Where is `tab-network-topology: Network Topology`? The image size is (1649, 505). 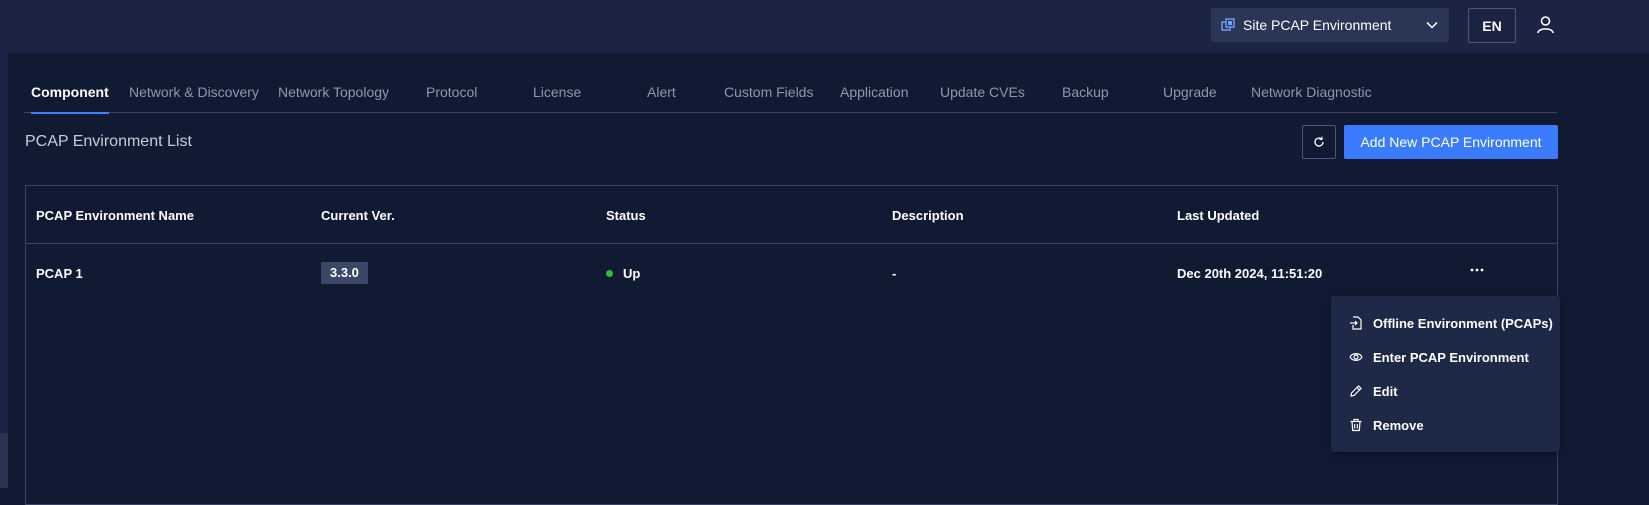 tab-network-topology: Network Topology is located at coordinates (333, 97).